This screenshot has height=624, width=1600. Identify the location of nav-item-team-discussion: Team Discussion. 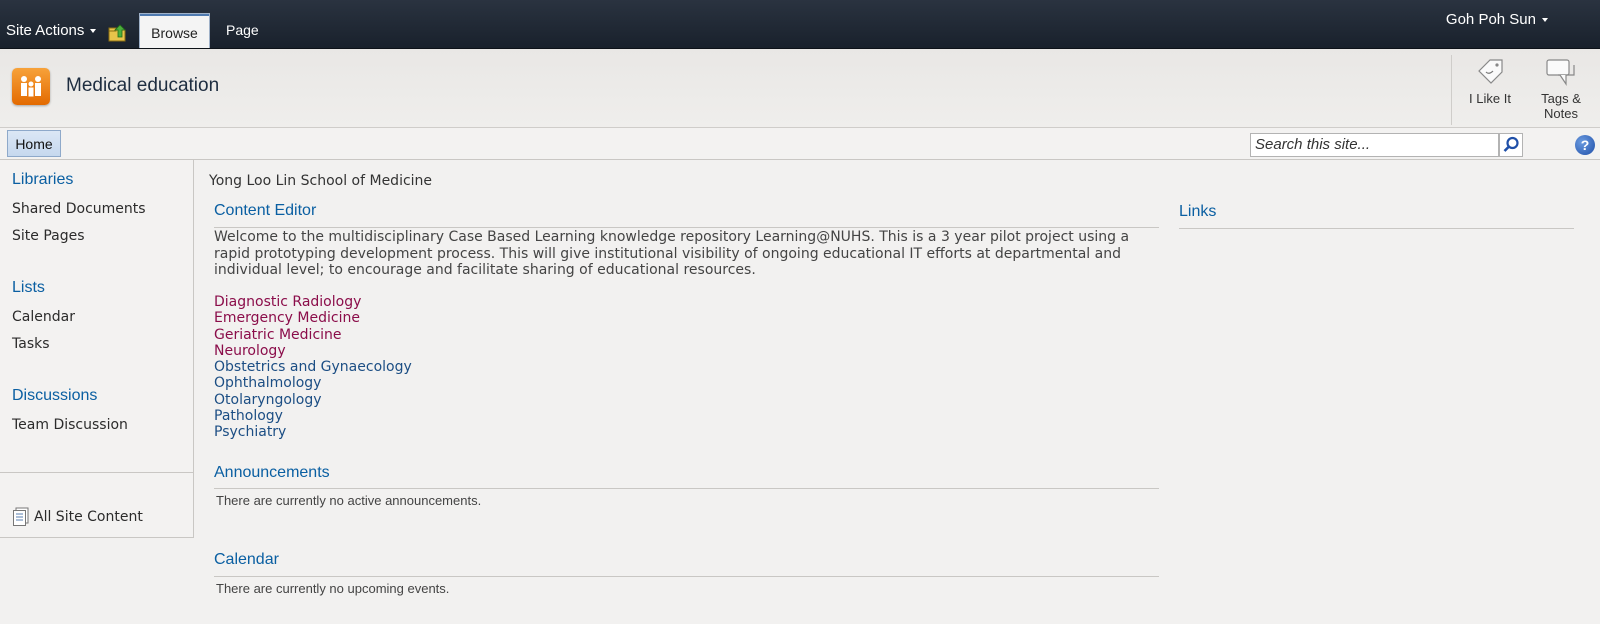
(70, 425).